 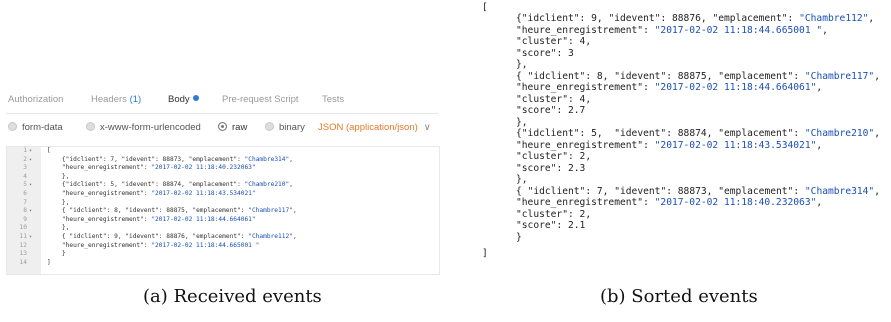 I want to click on radio-binary: binary, so click(x=285, y=127).